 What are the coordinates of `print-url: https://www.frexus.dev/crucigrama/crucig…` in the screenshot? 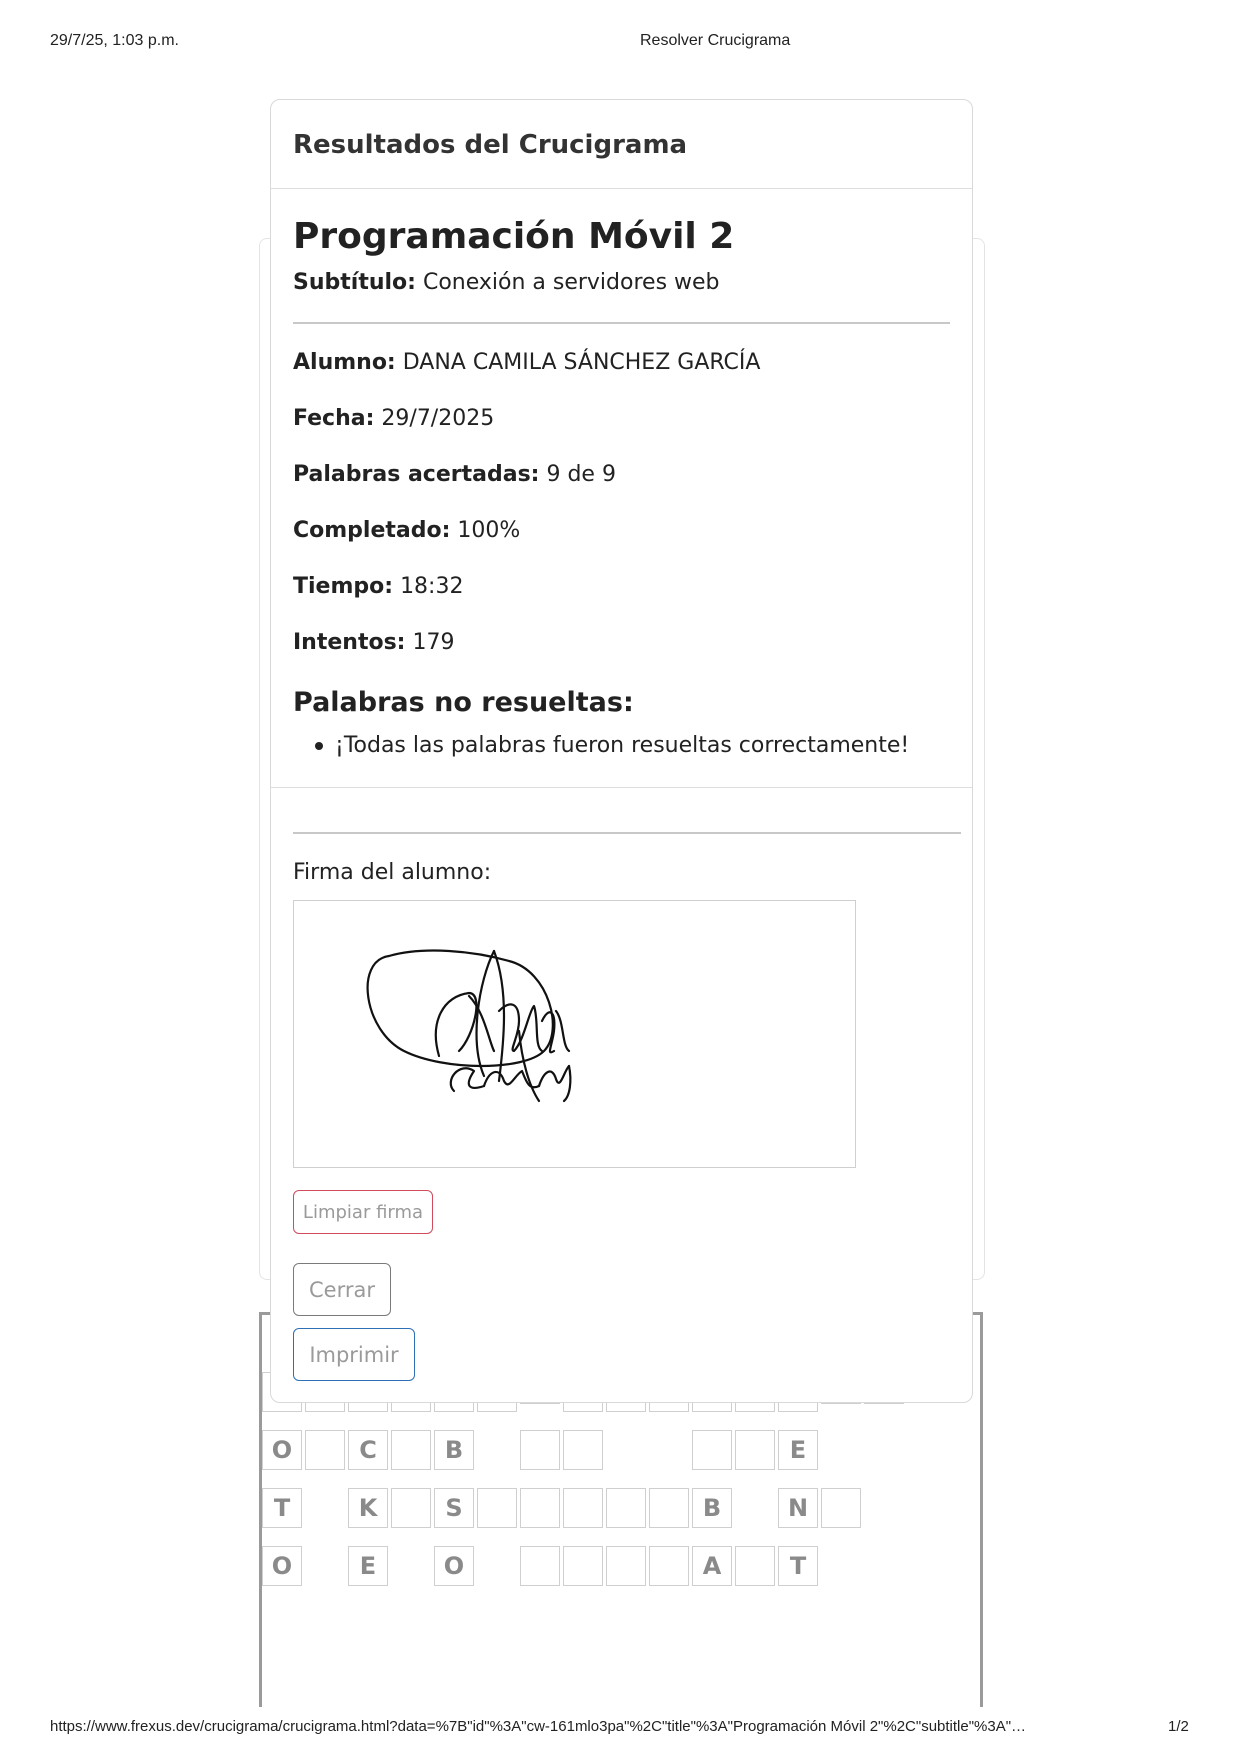 It's located at (538, 1726).